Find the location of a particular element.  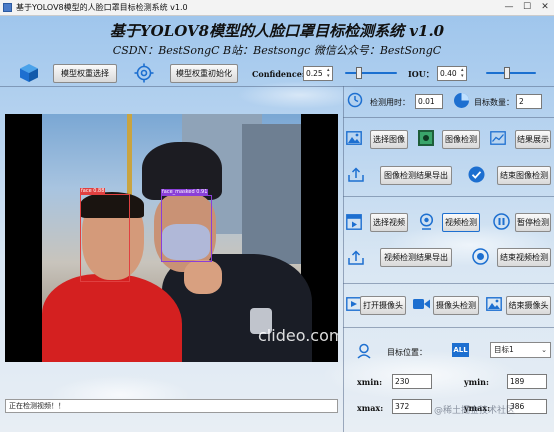

count-label: 目标数量： is located at coordinates (494, 102).